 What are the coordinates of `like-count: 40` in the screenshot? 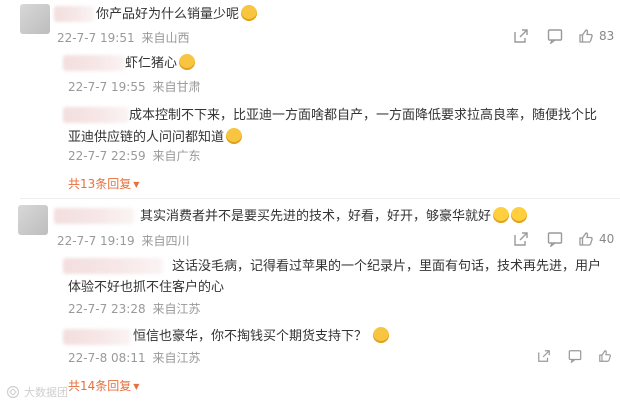 It's located at (607, 239).